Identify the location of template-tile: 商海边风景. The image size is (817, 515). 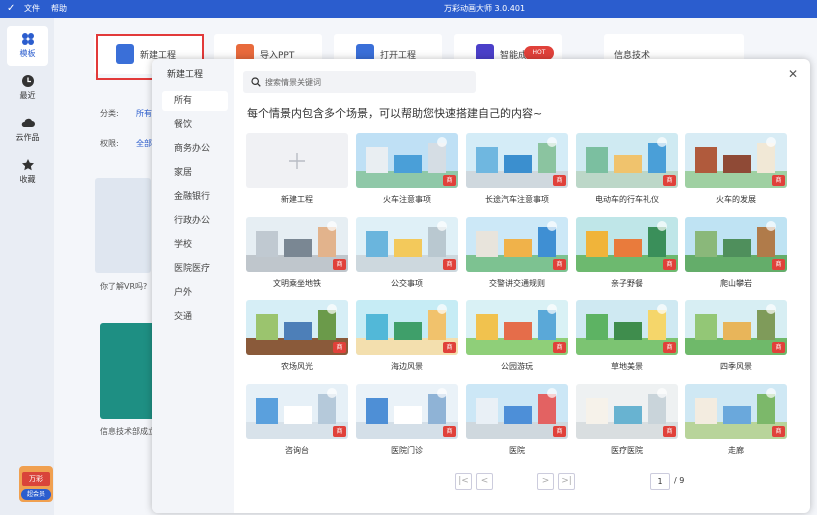
(407, 335).